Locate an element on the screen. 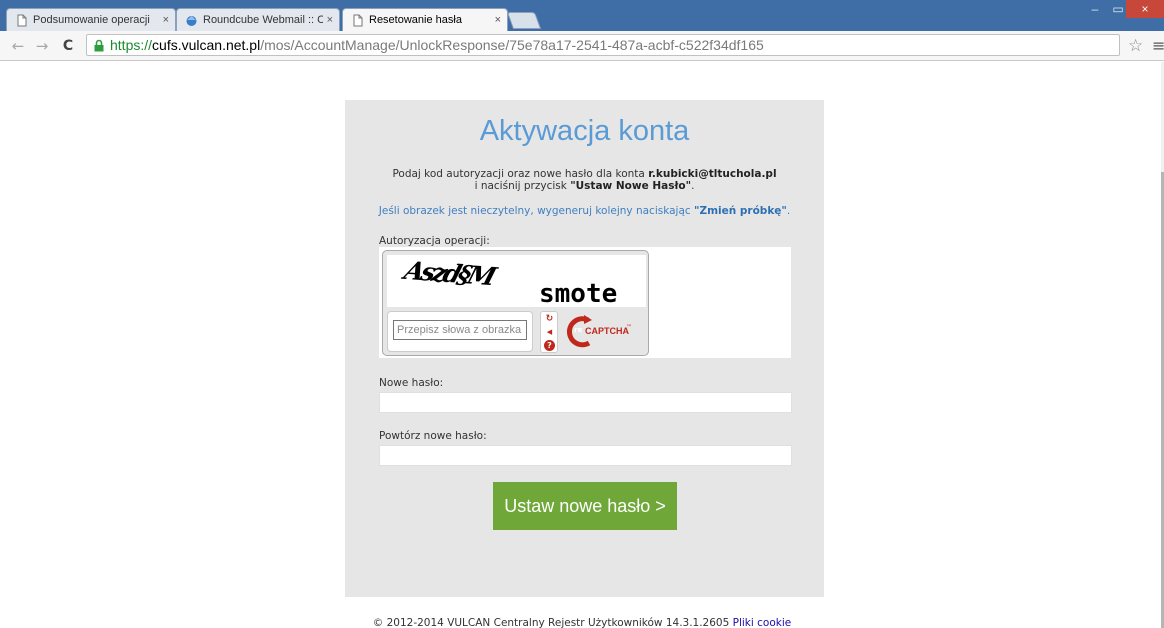 The image size is (1164, 628). repeat-password-input is located at coordinates (585, 455).